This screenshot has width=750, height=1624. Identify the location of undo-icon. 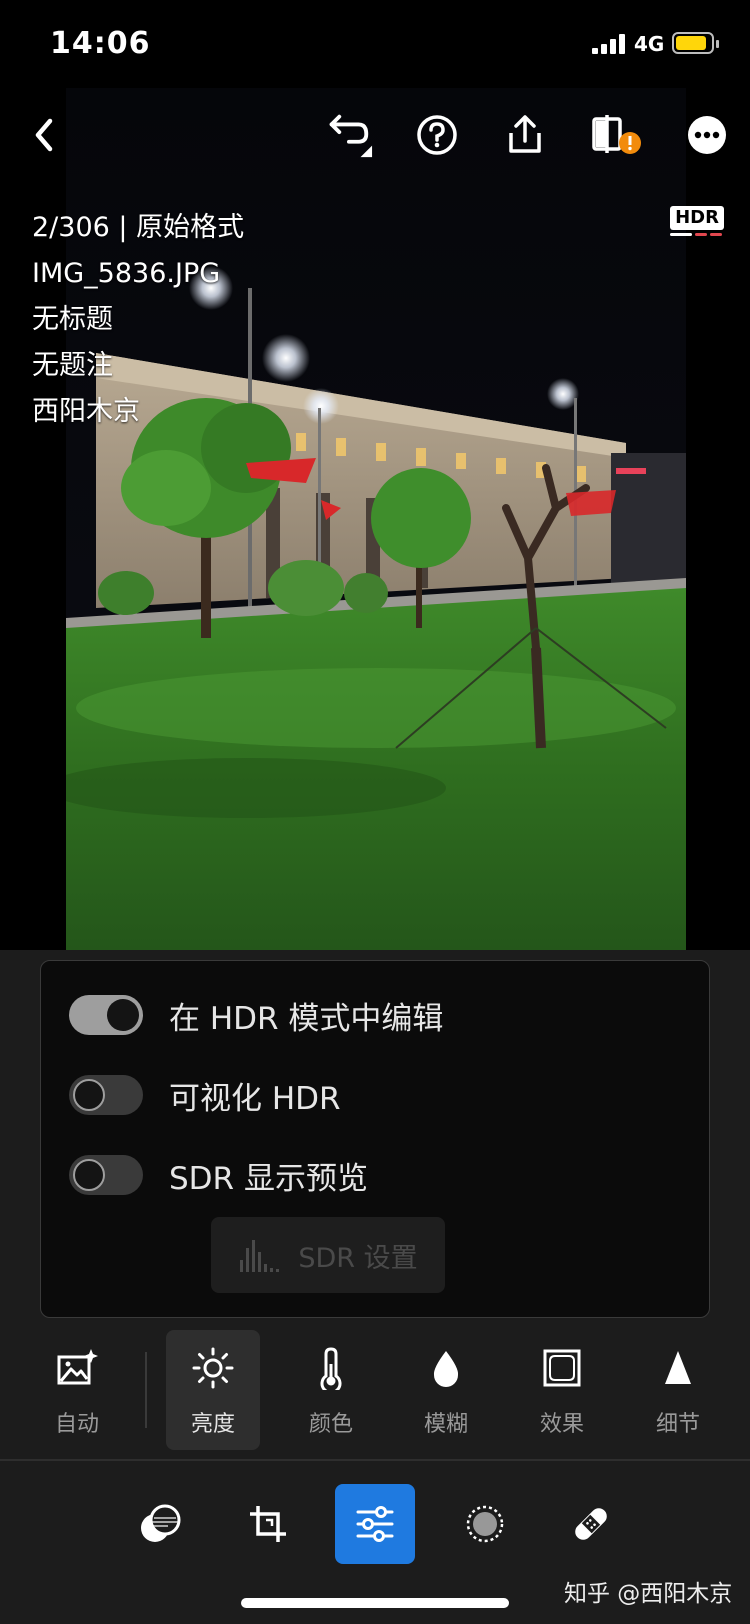
(351, 136).